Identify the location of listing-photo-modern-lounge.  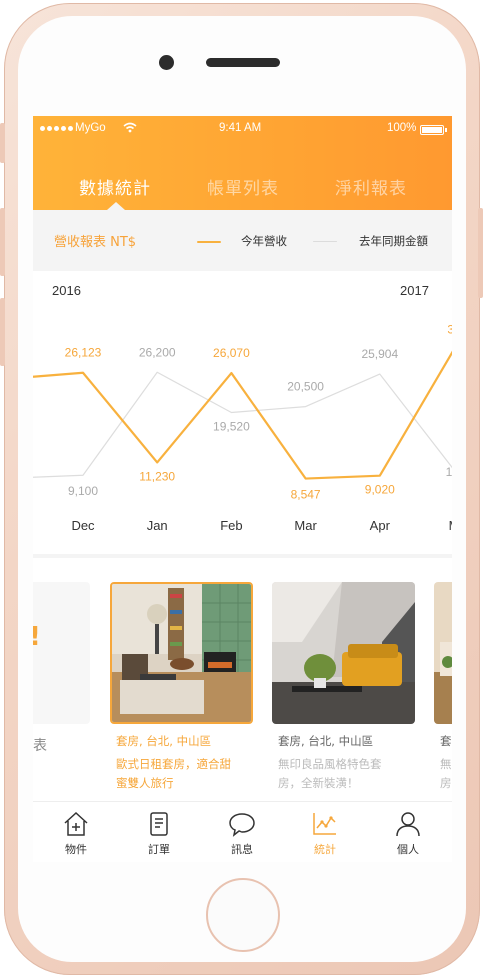
(343, 653).